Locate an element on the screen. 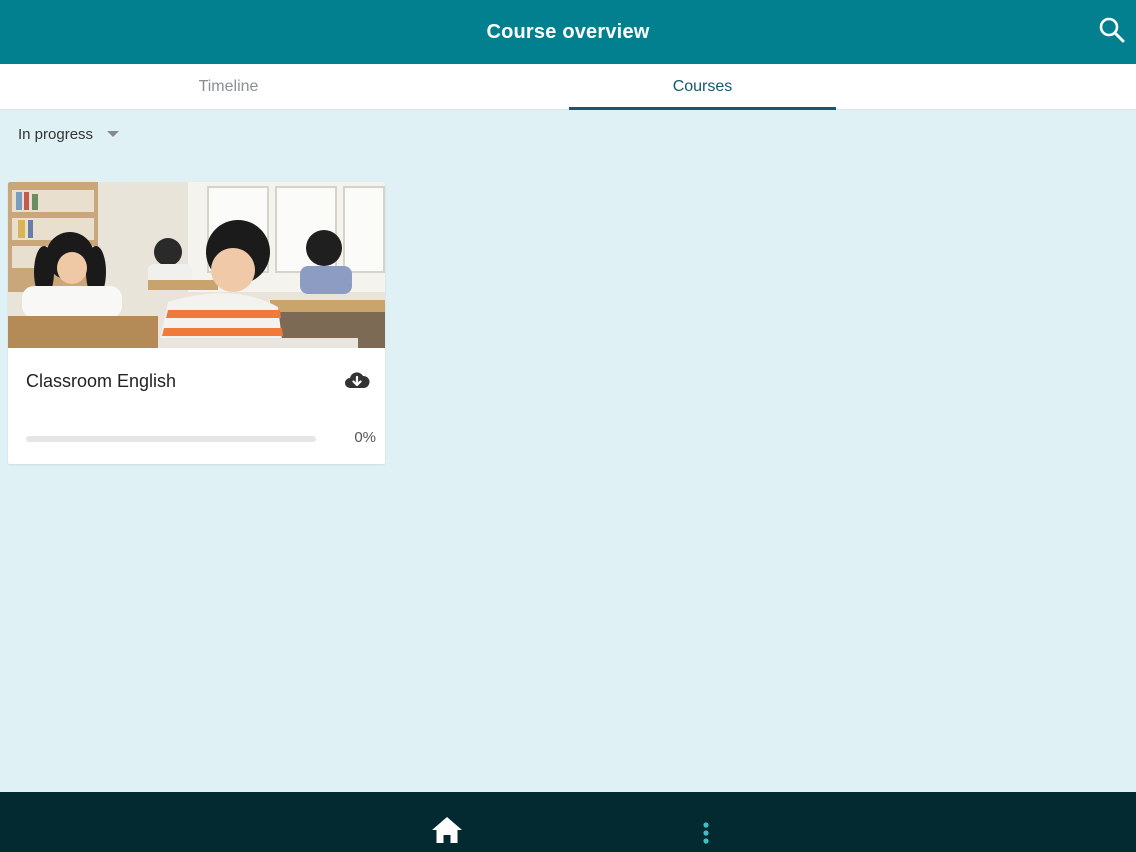 The height and width of the screenshot is (852, 1136). page-title: Course overview is located at coordinates (568, 31).